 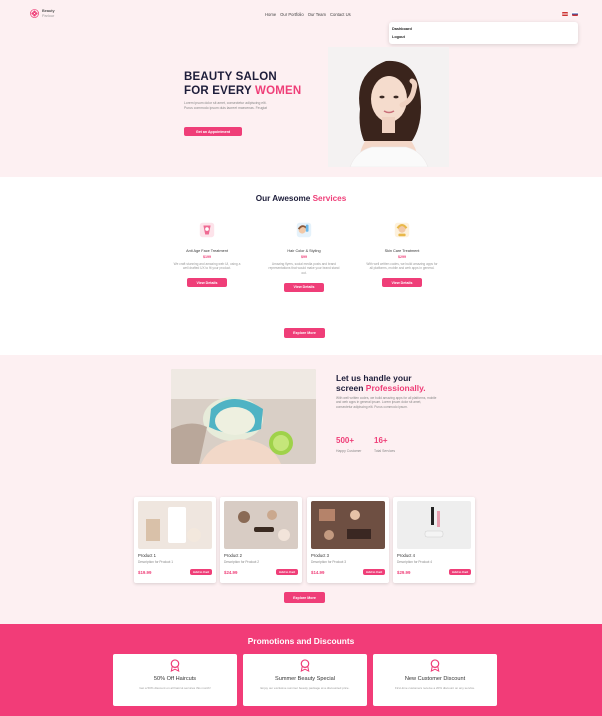 I want to click on product-description: Description for Product 4, so click(x=415, y=562).